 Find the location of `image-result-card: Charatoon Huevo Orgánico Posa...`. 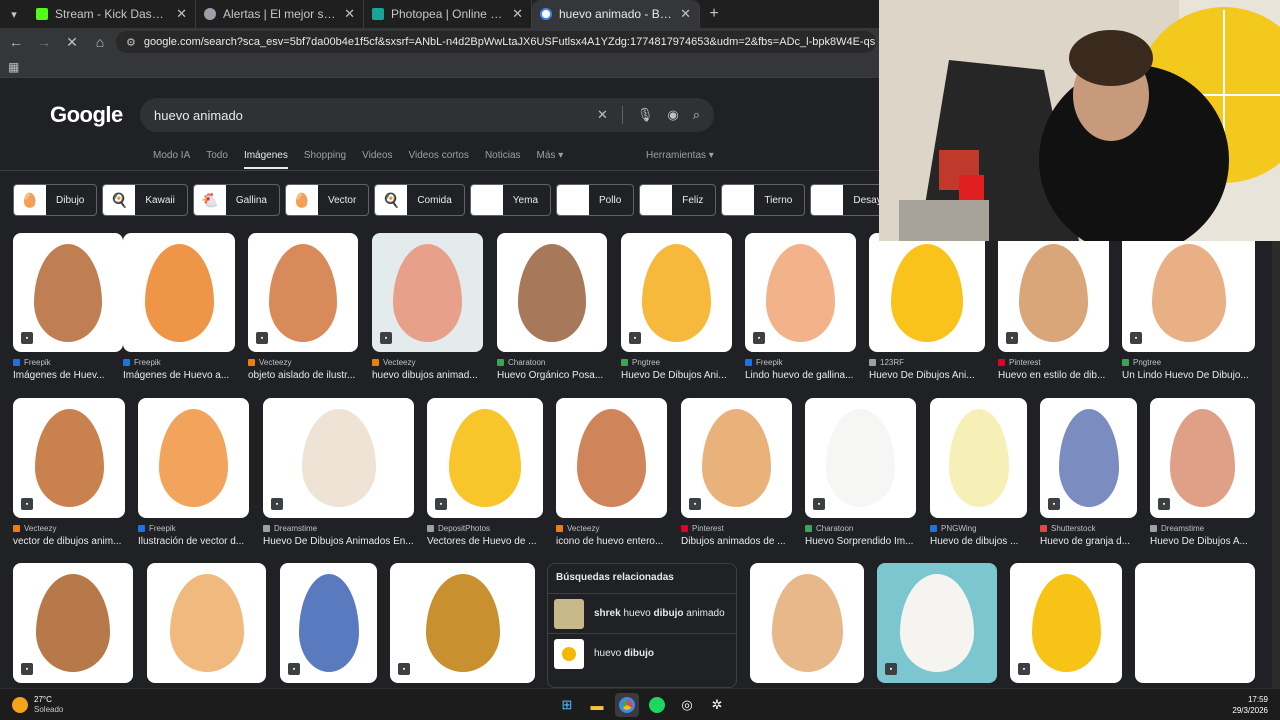

image-result-card: Charatoon Huevo Orgánico Posa... is located at coordinates (552, 307).